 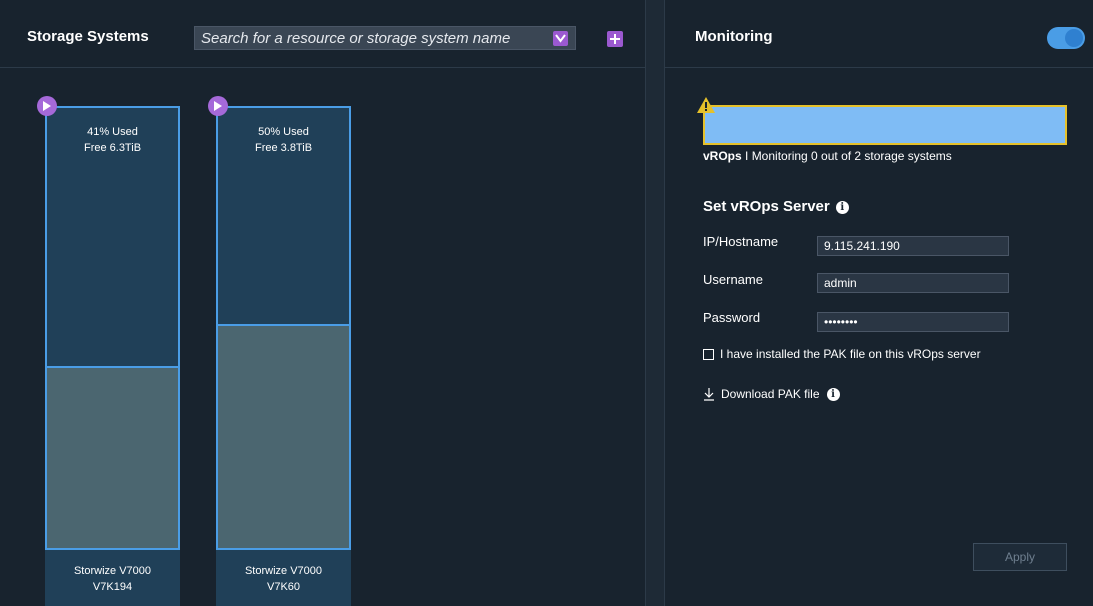 What do you see at coordinates (371, 38) in the screenshot?
I see `search-input` at bounding box center [371, 38].